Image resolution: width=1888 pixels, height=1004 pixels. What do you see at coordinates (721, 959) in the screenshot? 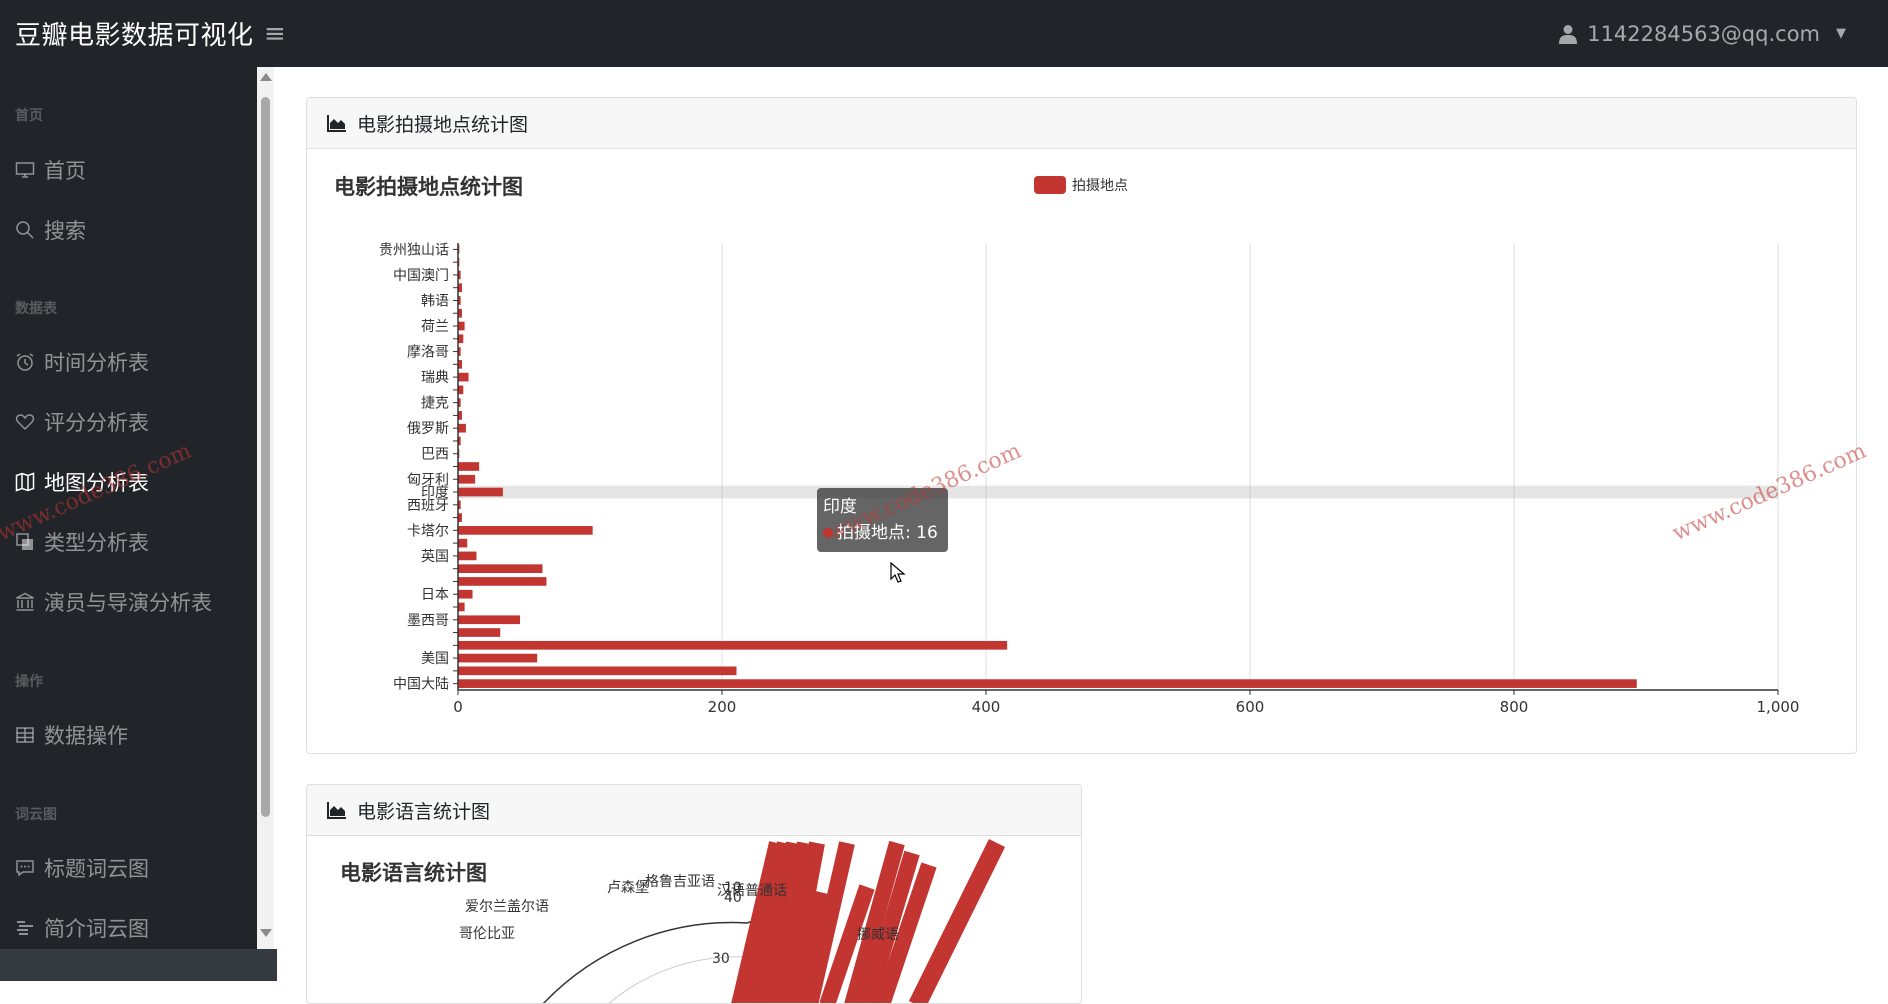
I see `radial-tick-label: 30` at bounding box center [721, 959].